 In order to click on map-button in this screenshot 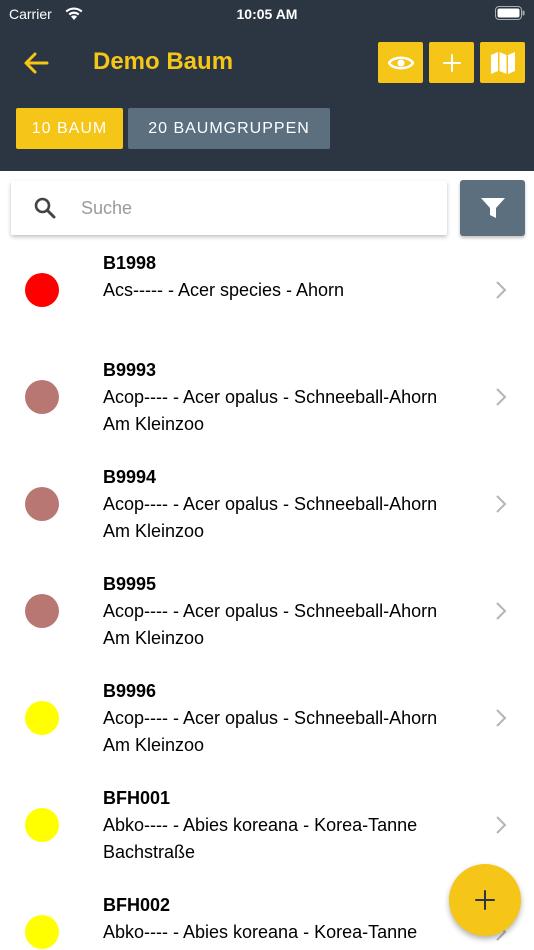, I will do `click(502, 62)`.